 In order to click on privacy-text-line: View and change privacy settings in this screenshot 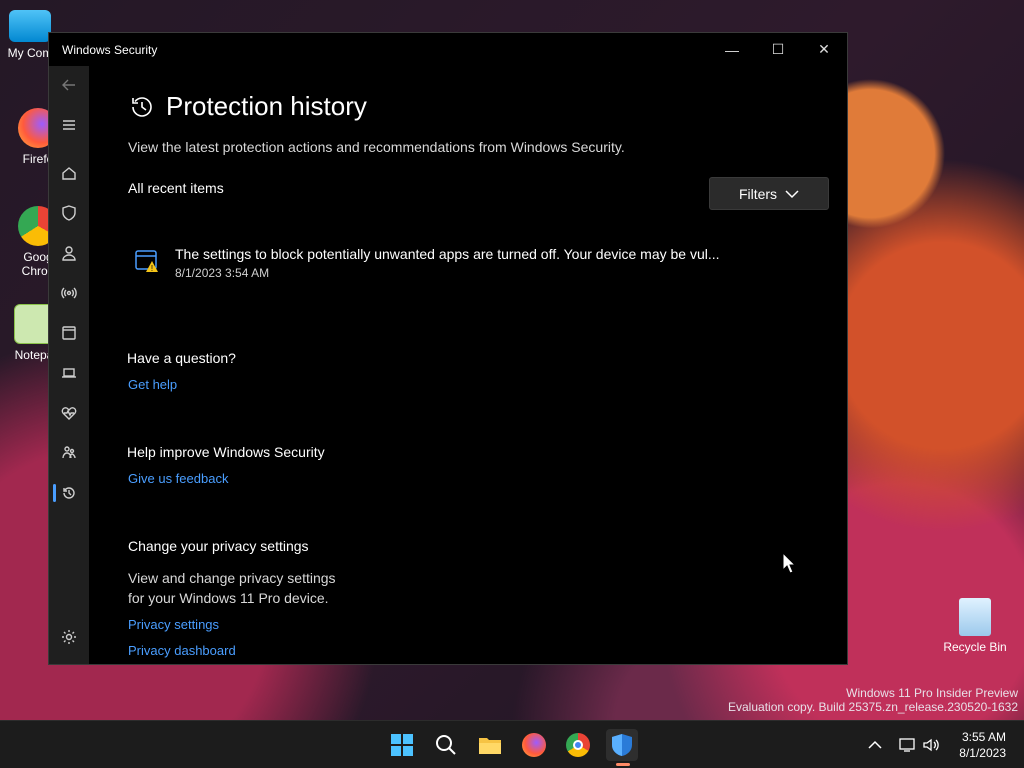, I will do `click(232, 578)`.